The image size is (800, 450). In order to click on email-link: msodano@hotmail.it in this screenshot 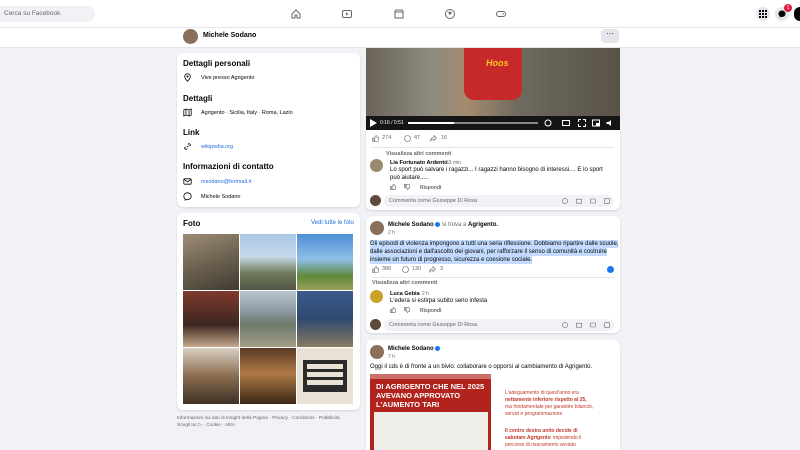, I will do `click(226, 182)`.